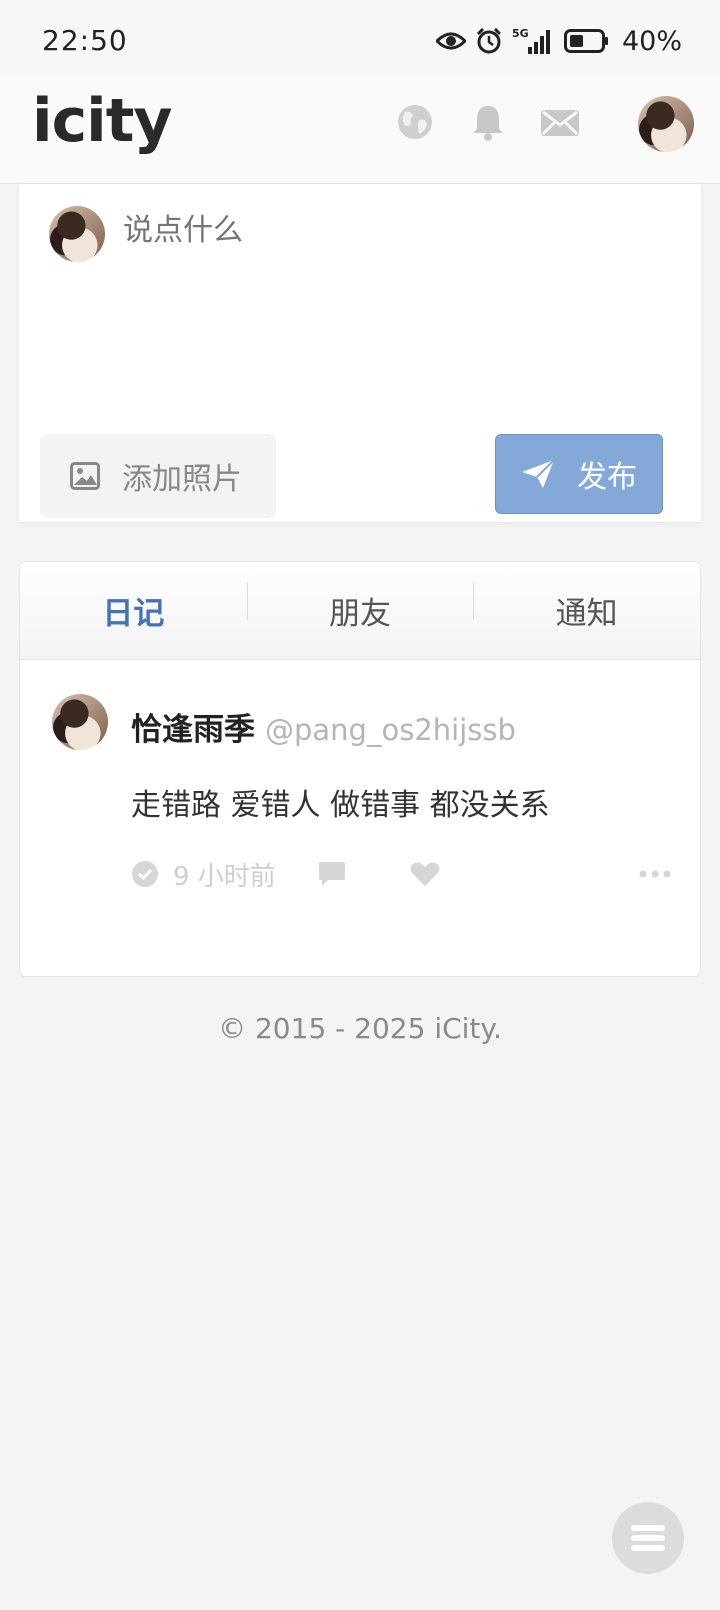 The image size is (720, 1610). I want to click on publish-label: 发布, so click(607, 477).